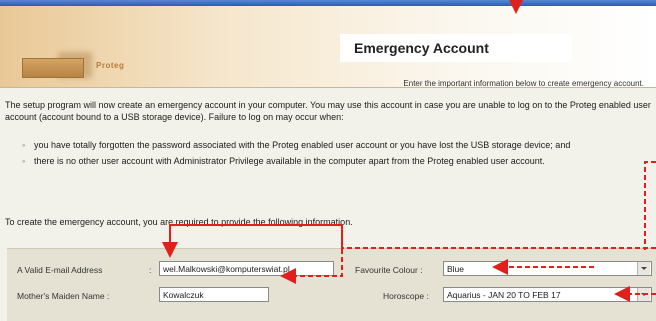  Describe the element at coordinates (63, 296) in the screenshot. I see `maiden-name-label: Mother's Maiden Name :` at that location.